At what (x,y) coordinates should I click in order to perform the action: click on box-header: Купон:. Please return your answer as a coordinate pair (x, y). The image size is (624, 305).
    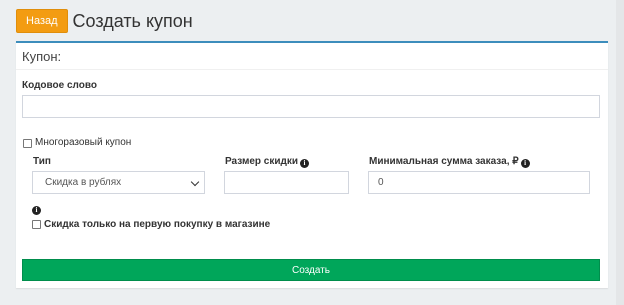
    Looking at the image, I should click on (312, 56).